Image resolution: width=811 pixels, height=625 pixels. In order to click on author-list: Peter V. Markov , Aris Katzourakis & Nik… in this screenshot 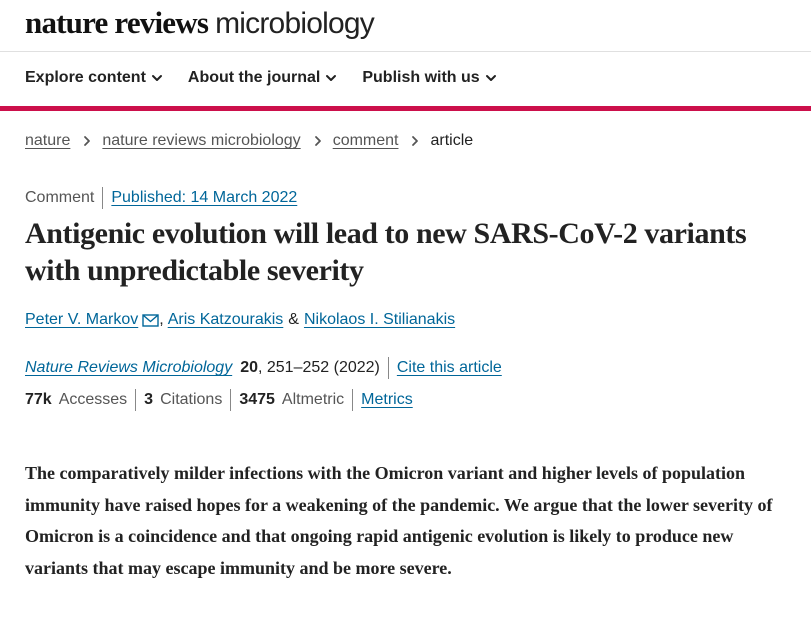, I will do `click(240, 320)`.